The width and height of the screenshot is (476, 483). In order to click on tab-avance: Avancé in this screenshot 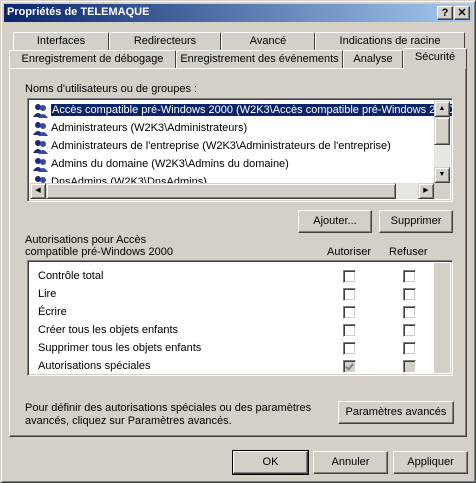, I will do `click(268, 41)`.